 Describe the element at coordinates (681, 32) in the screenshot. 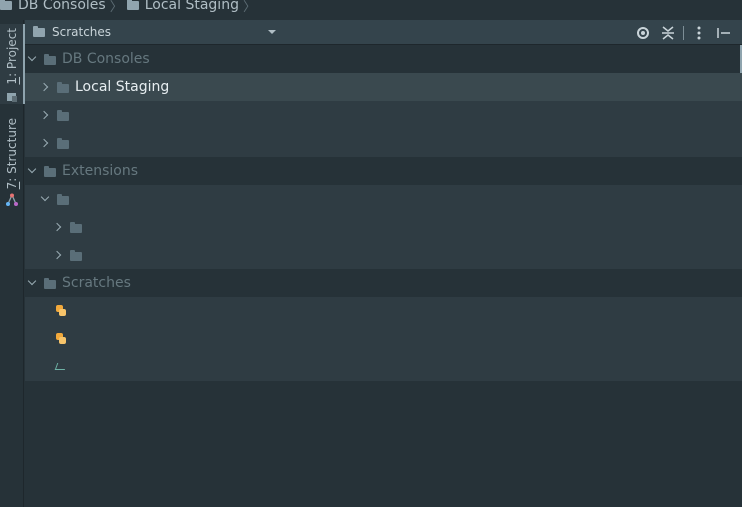

I see `header-toolbar` at that location.